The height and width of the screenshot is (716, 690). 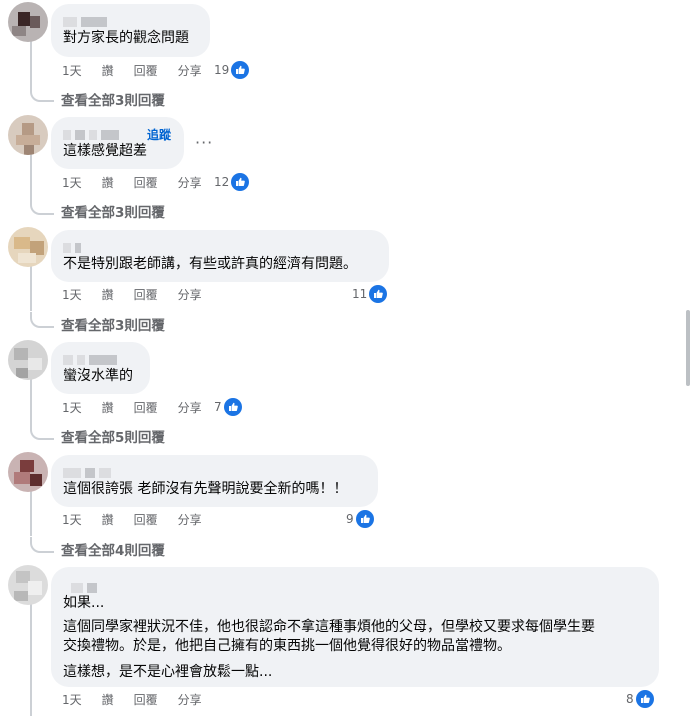 I want to click on reaction-count: 12, so click(x=232, y=182).